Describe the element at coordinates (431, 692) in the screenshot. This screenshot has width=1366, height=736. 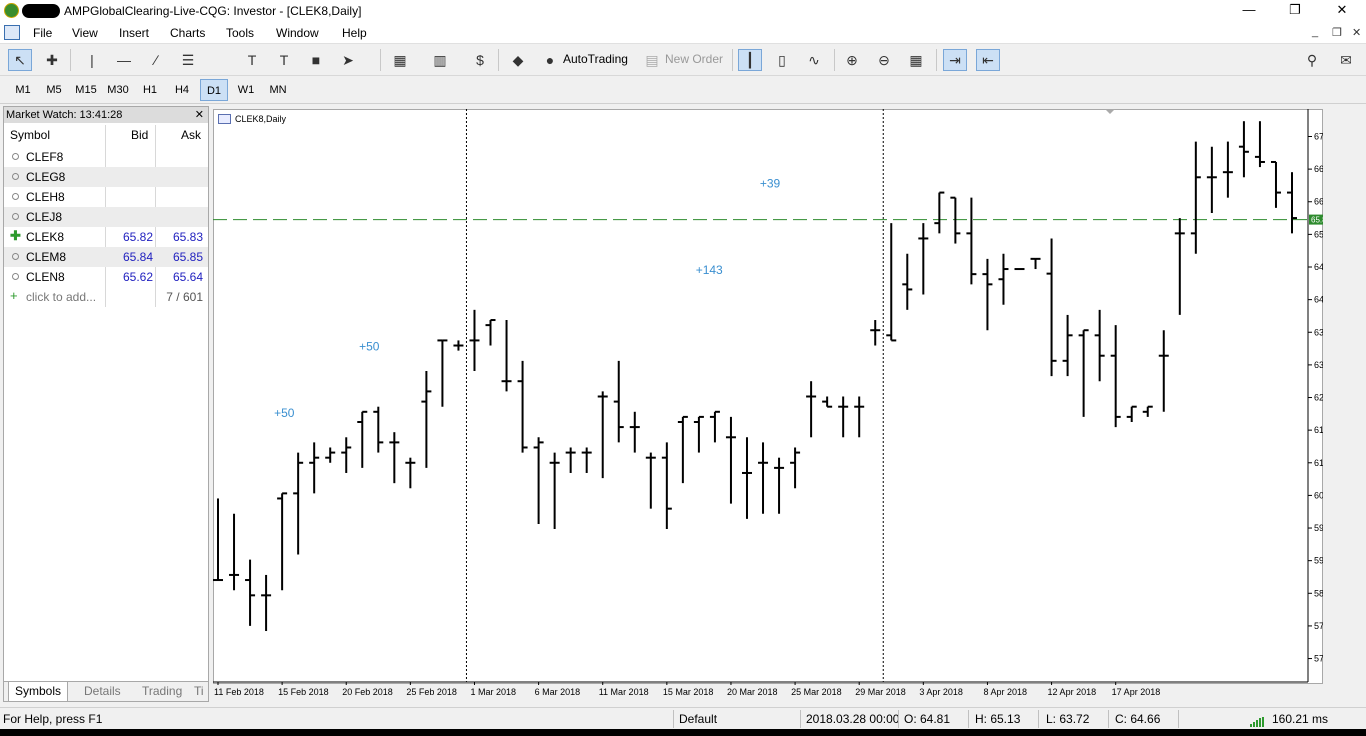
I see `time-tick-label: 25 Feb 2018` at that location.